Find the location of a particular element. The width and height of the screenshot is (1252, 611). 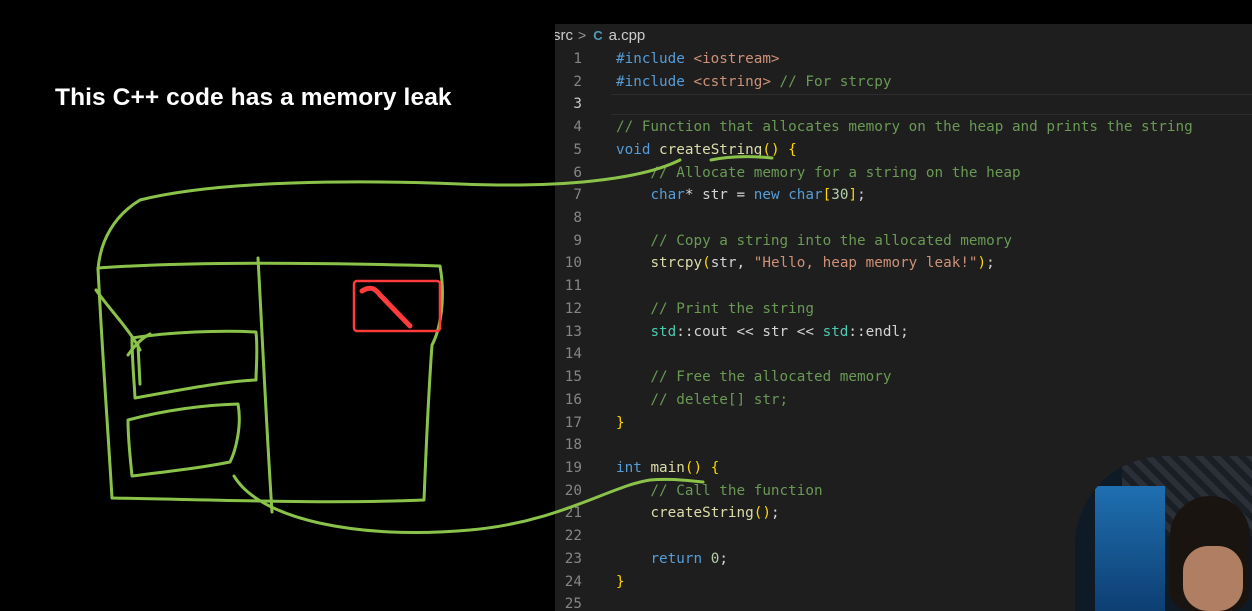

line-number: 12 is located at coordinates (573, 308).